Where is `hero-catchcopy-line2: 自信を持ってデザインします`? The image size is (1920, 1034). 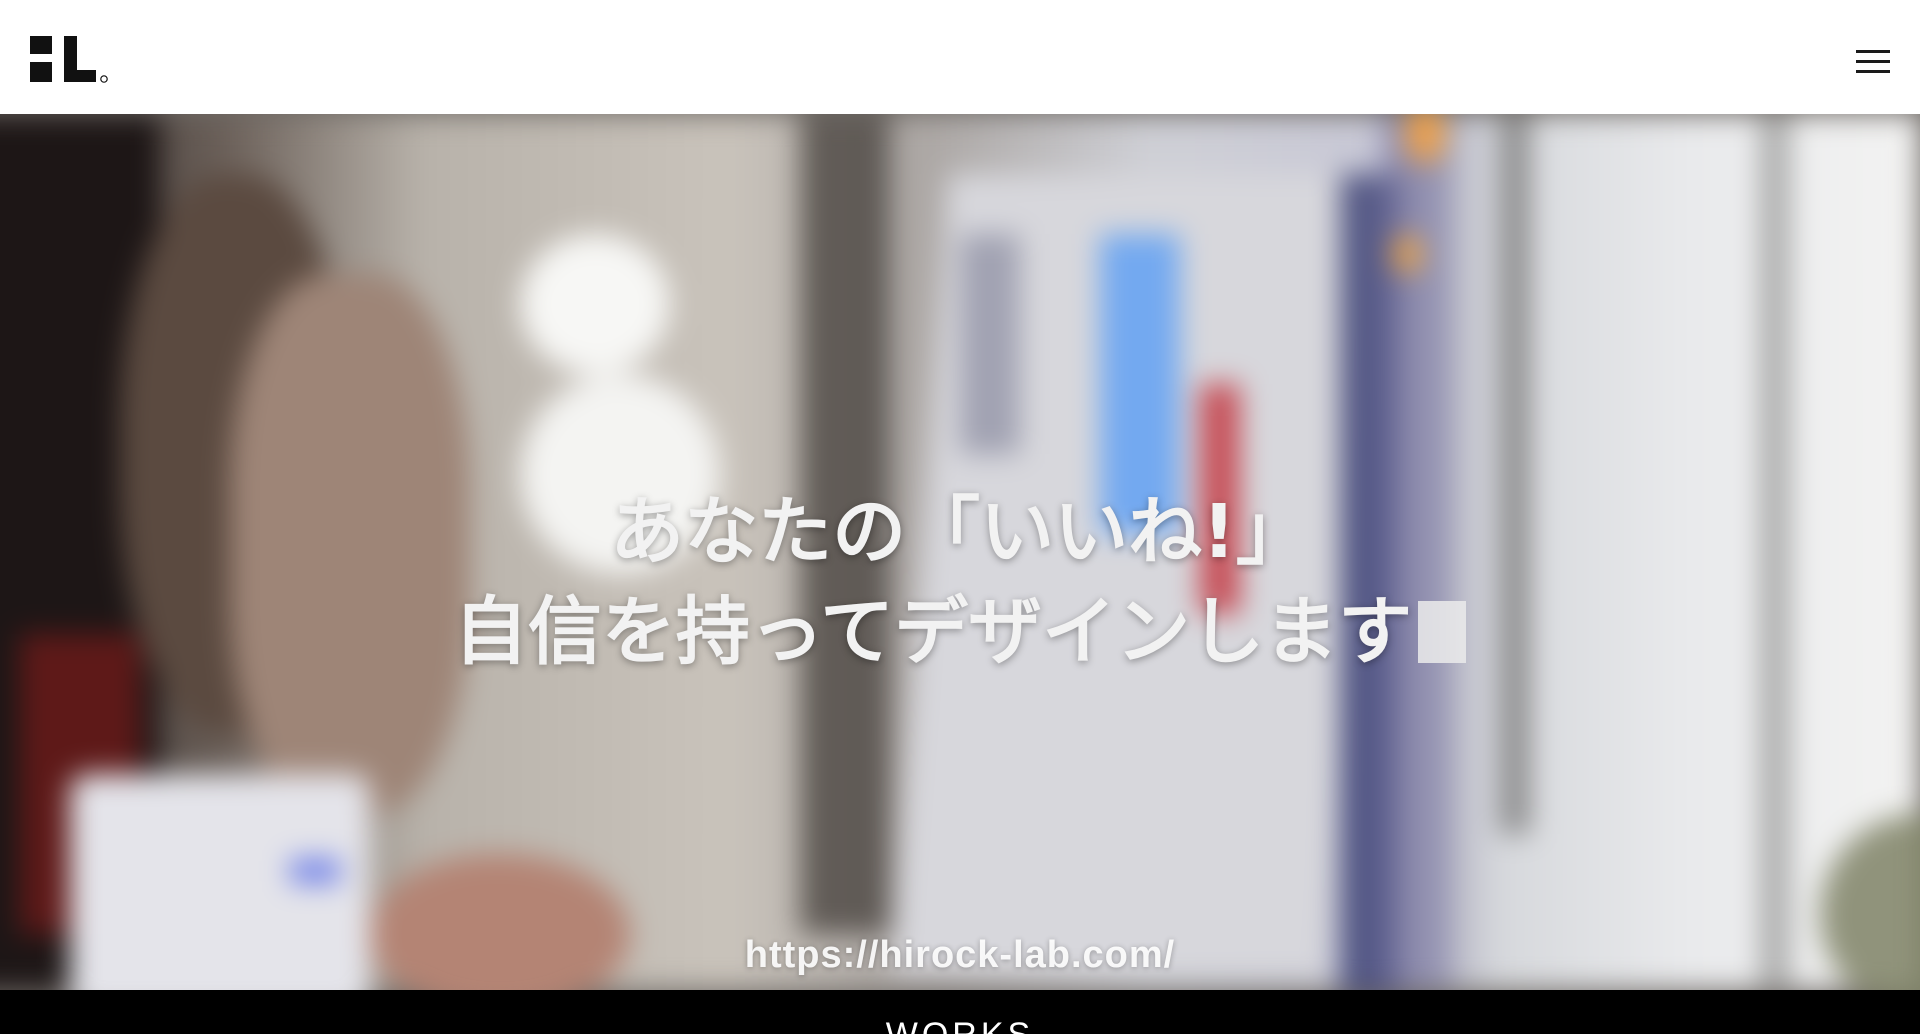
hero-catchcopy-line2: 自信を持ってデザインします is located at coordinates (933, 632).